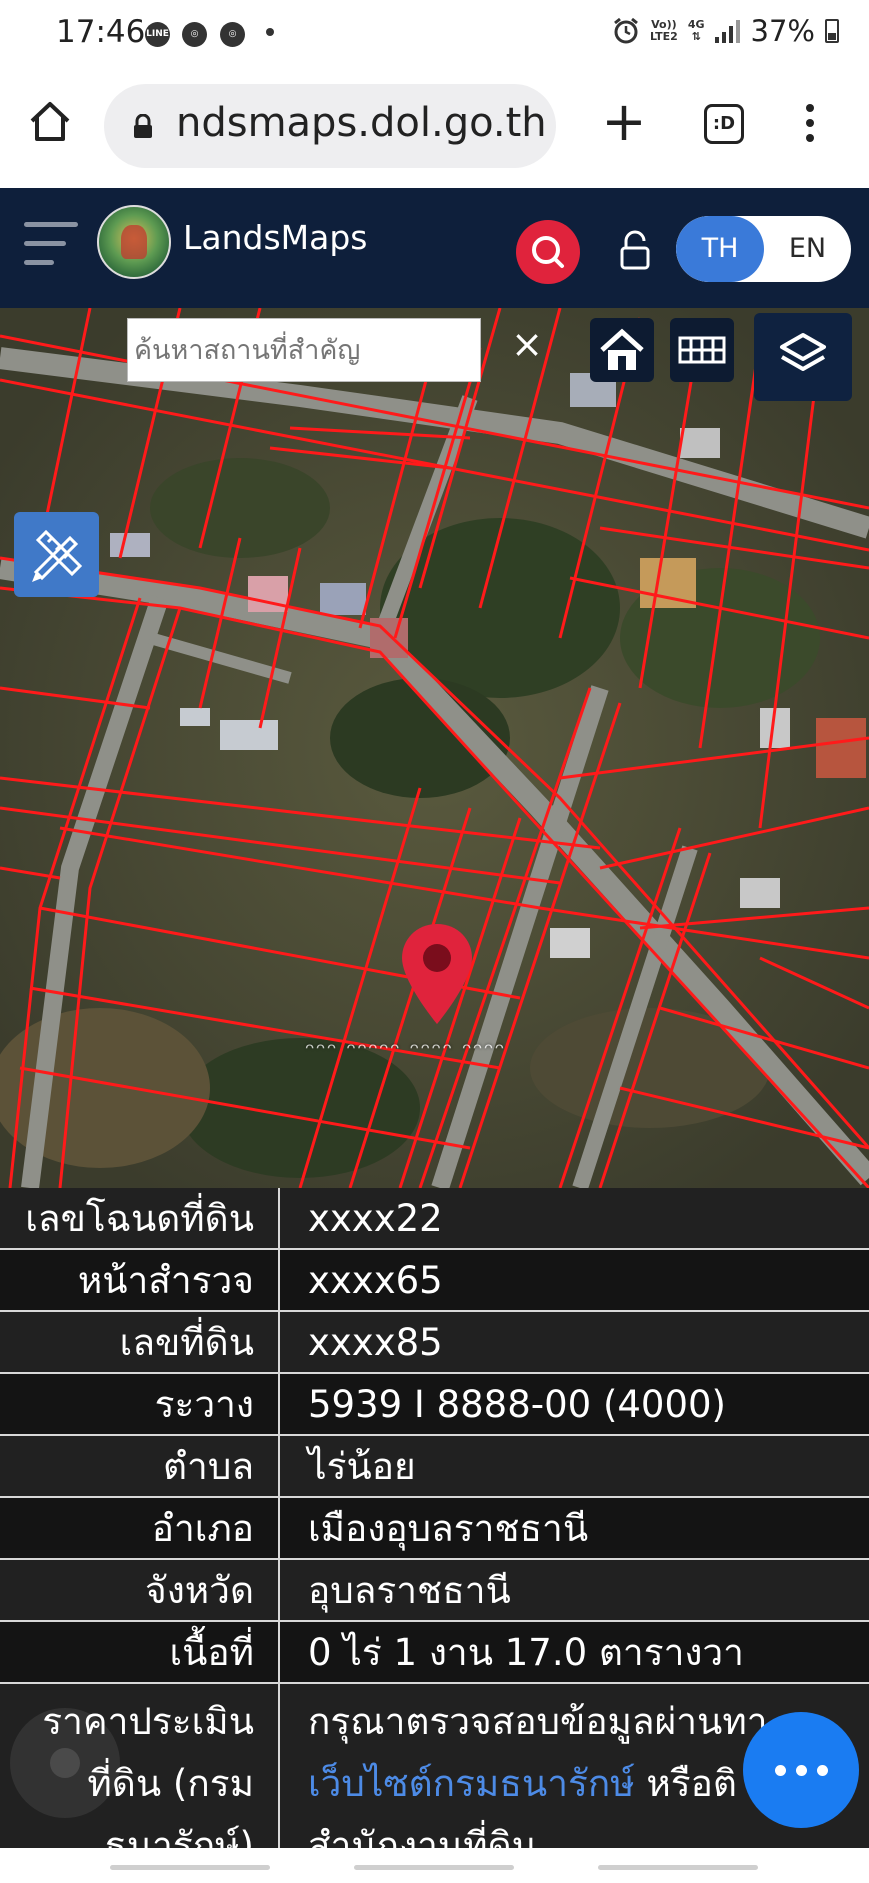 Image resolution: width=869 pixels, height=1883 pixels. Describe the element at coordinates (65, 1763) in the screenshot. I see `info-icon` at that location.